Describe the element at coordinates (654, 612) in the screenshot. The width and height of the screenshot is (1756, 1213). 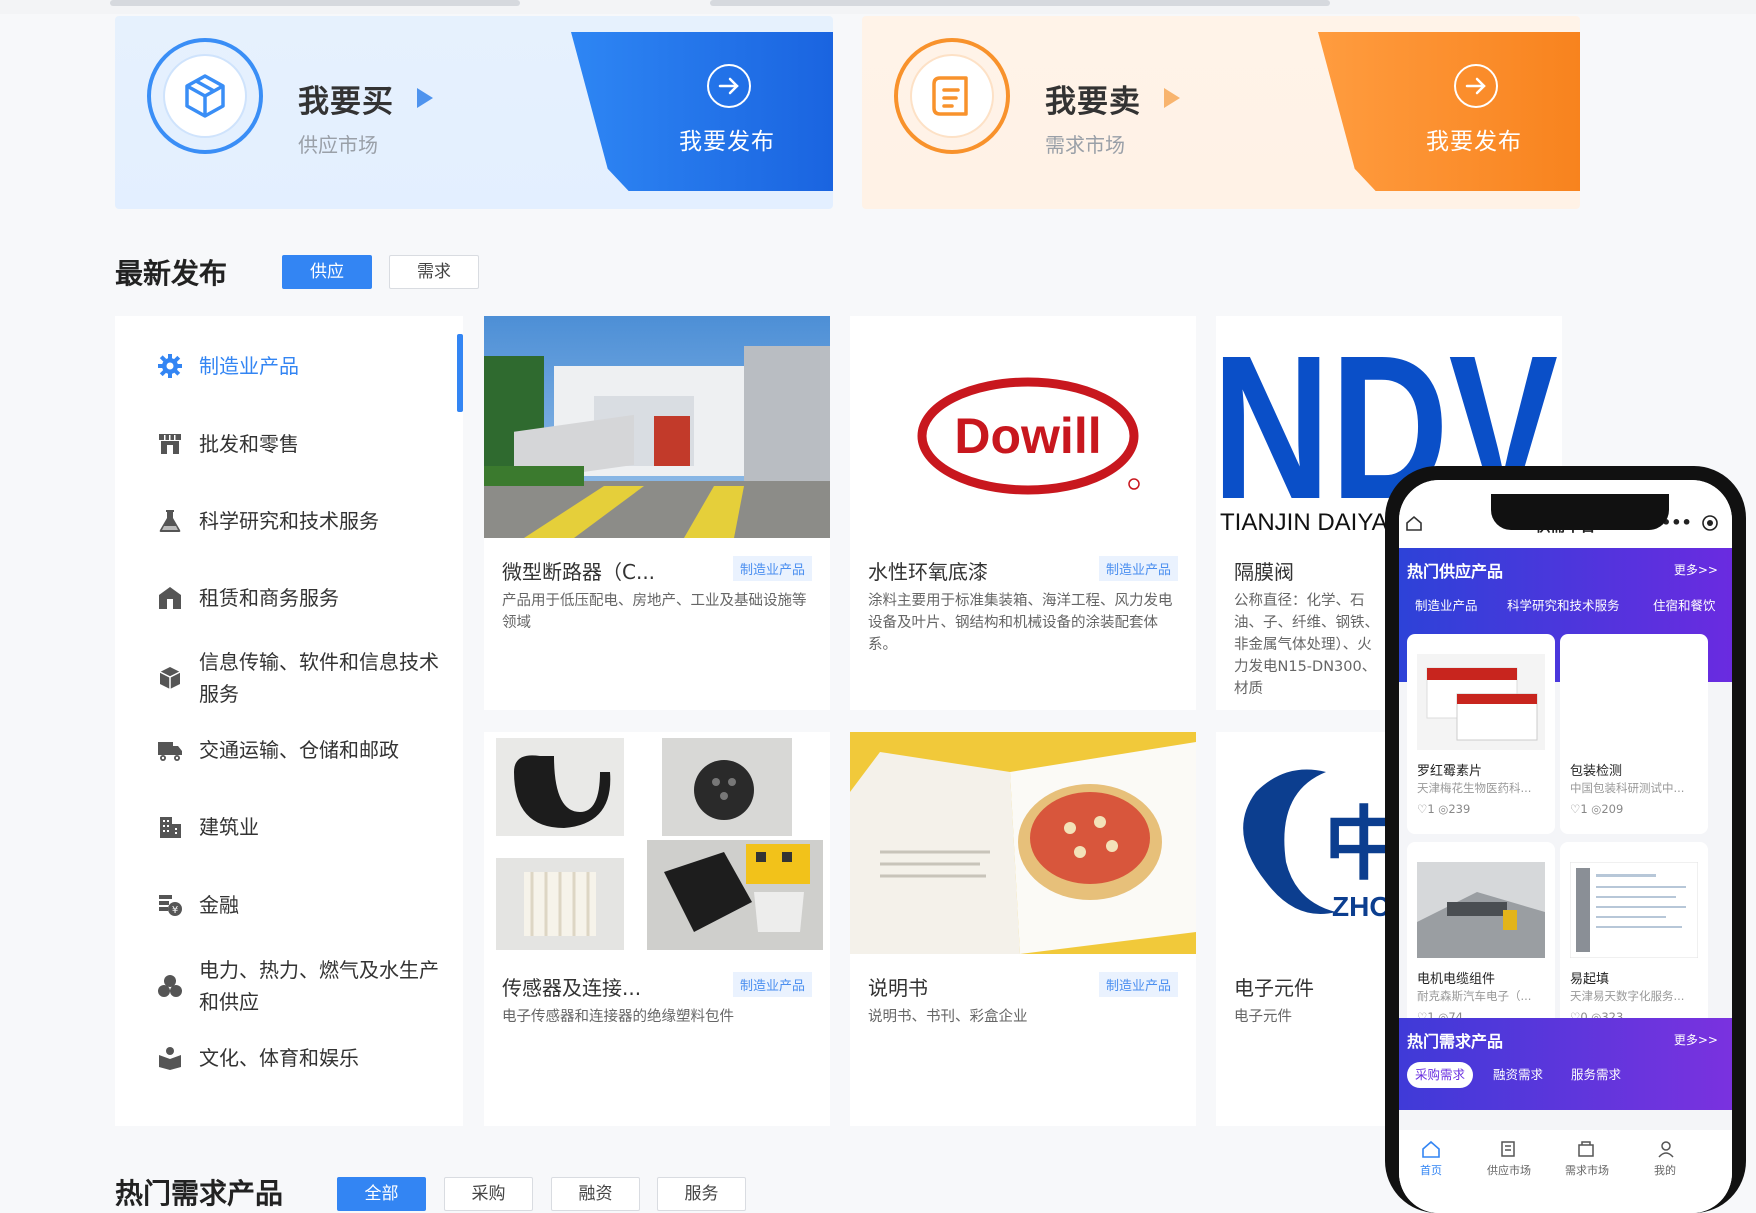
I see `product-desc: 产品用于低压配电、房地产、工业及基础设施等领域` at that location.